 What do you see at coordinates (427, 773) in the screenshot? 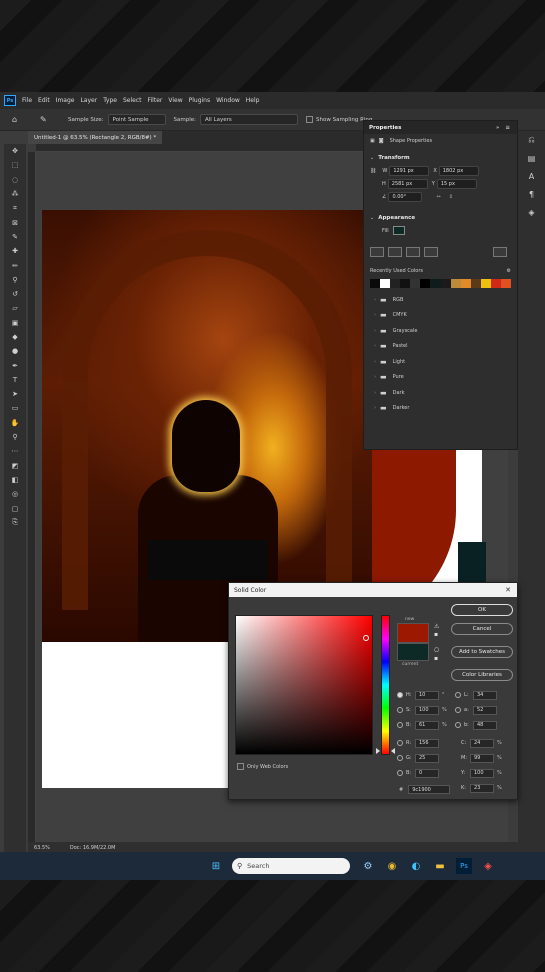
I see `blue-input: 0` at bounding box center [427, 773].